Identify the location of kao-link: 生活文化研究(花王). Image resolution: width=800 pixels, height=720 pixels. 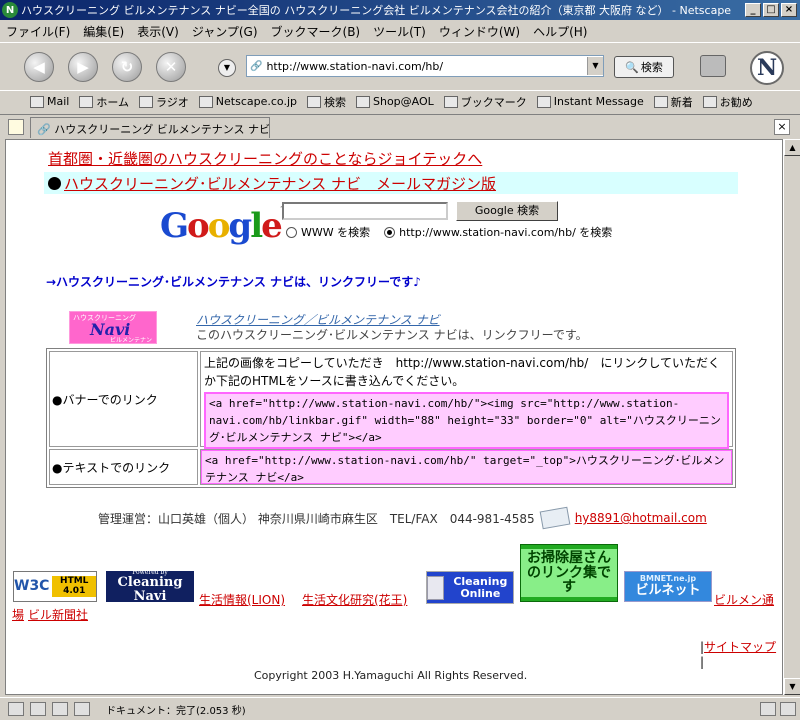
(354, 599).